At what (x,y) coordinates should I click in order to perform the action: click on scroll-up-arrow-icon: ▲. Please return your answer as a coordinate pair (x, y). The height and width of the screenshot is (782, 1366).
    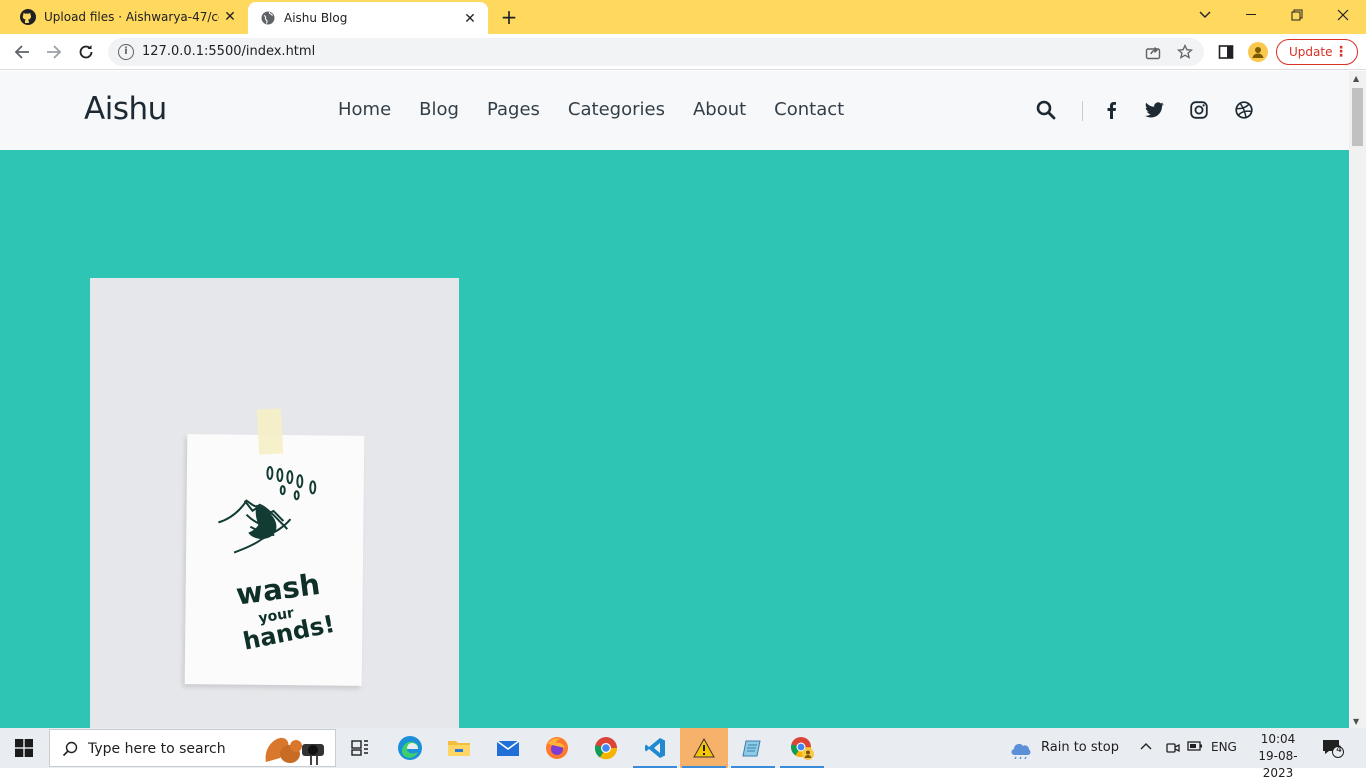
    Looking at the image, I should click on (1356, 78).